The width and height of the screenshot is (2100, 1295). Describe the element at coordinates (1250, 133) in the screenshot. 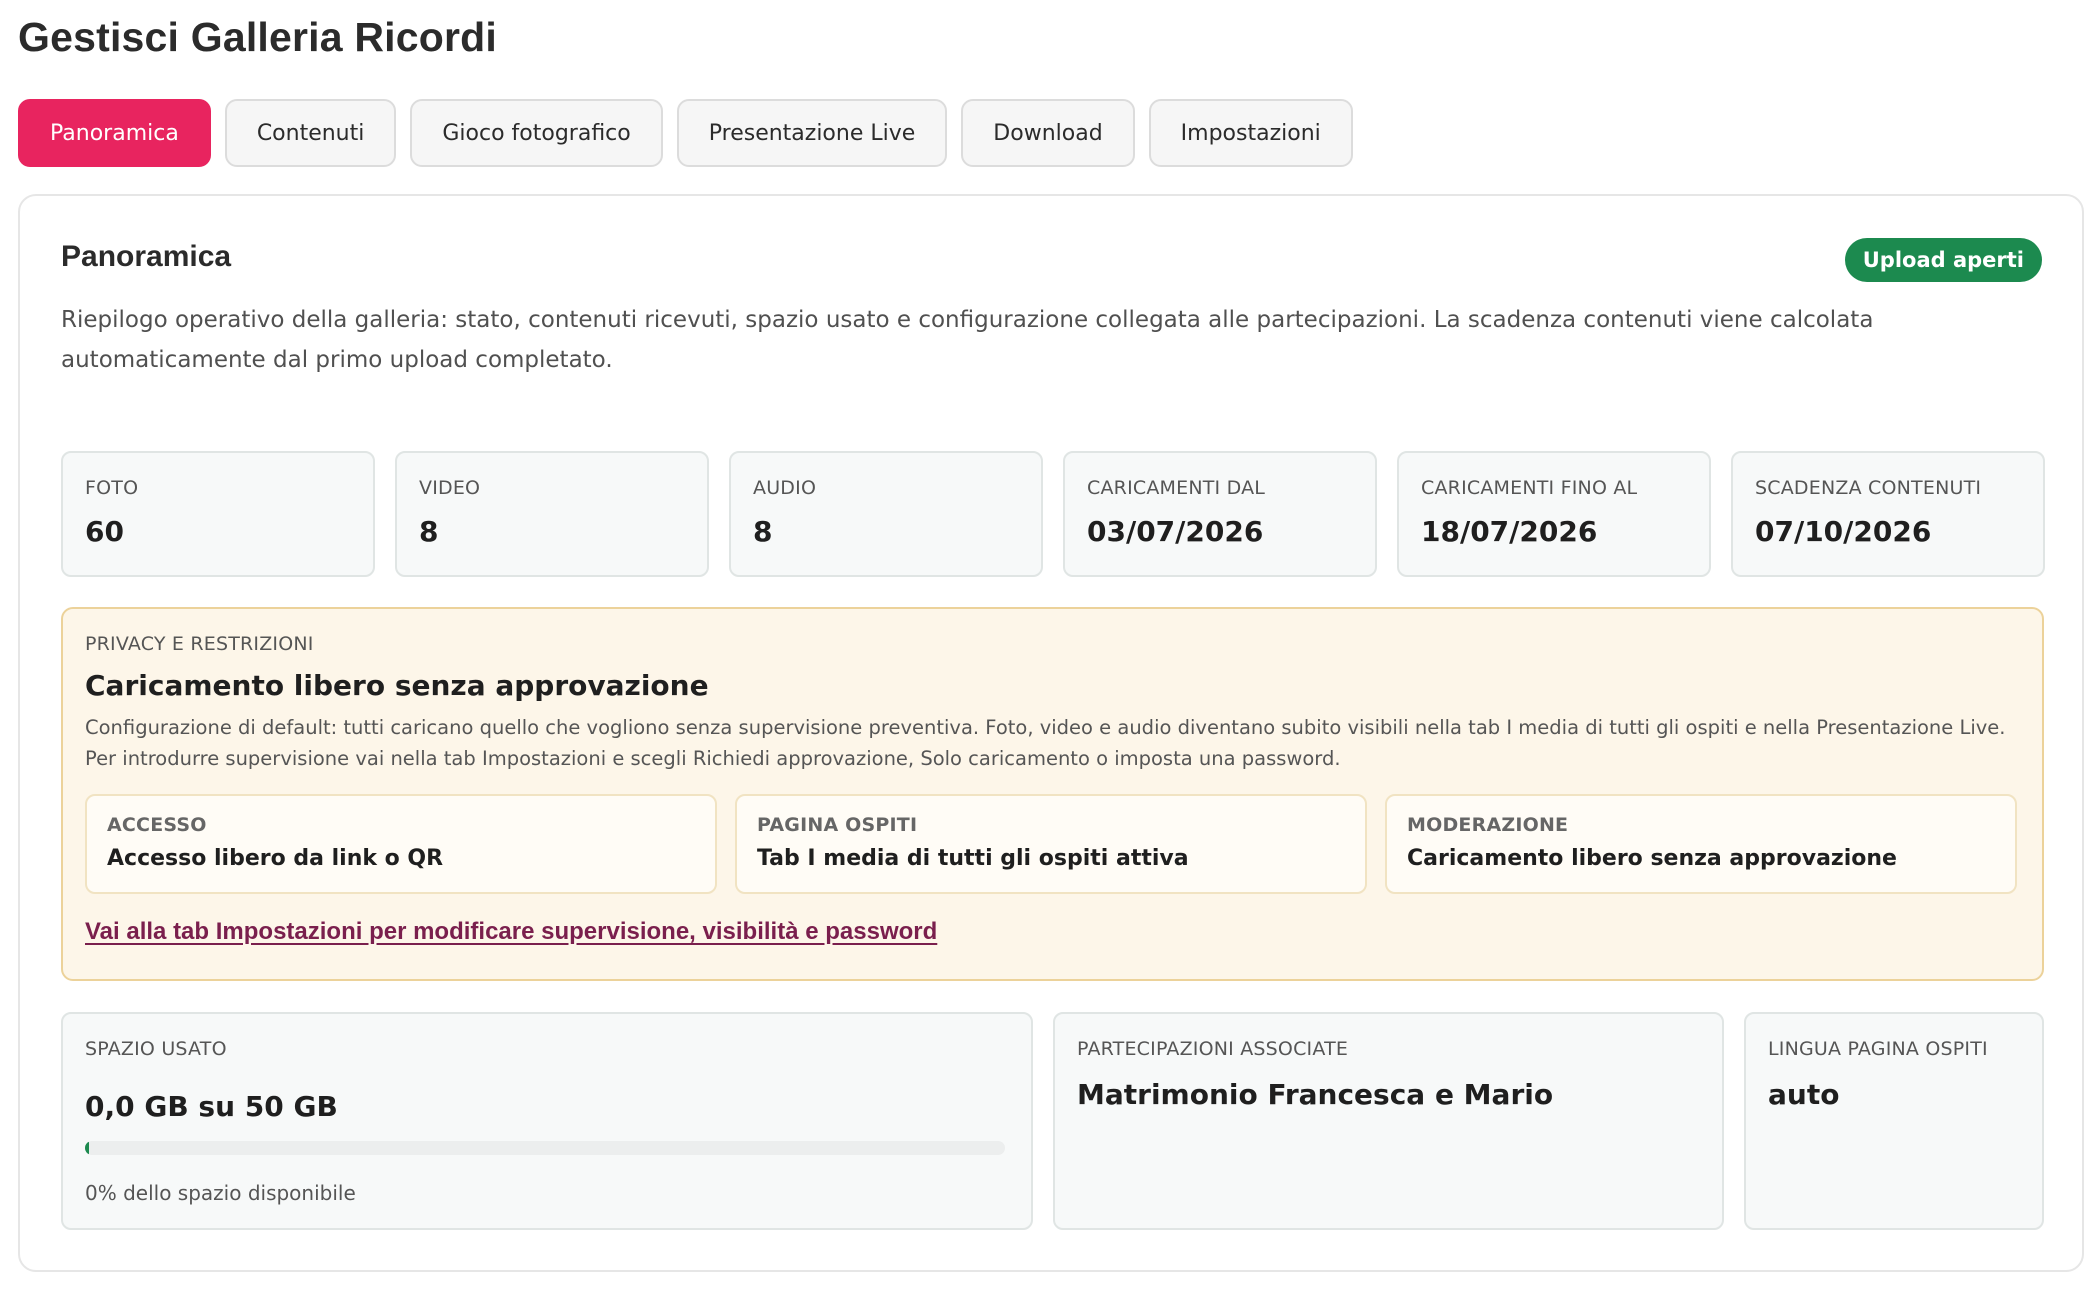

I see `tab-impostazioni: Impostazioni` at that location.